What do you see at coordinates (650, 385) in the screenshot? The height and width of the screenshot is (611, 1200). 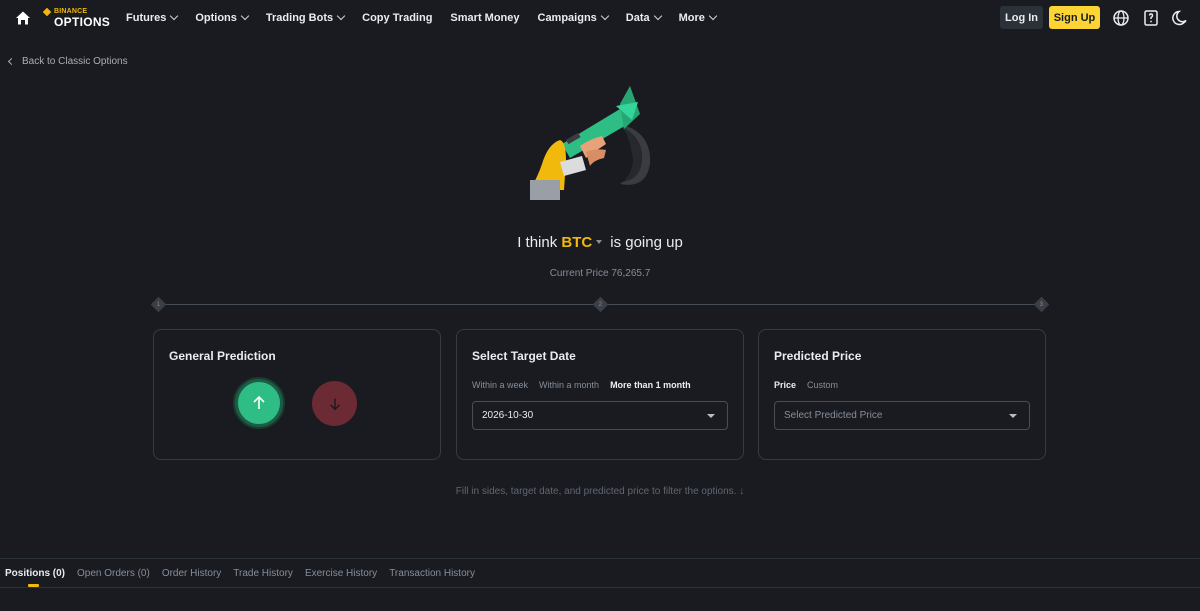 I see `tab-more-than-month: More than 1 month` at bounding box center [650, 385].